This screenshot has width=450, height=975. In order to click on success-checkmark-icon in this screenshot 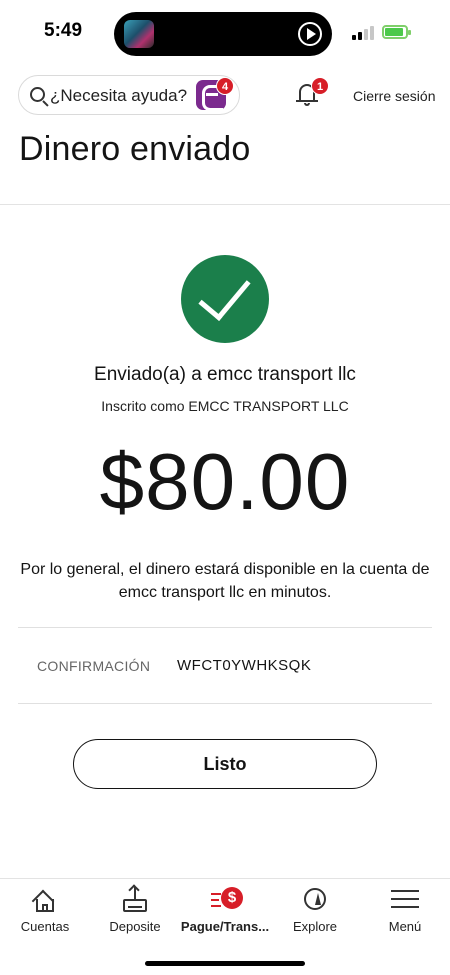, I will do `click(225, 299)`.